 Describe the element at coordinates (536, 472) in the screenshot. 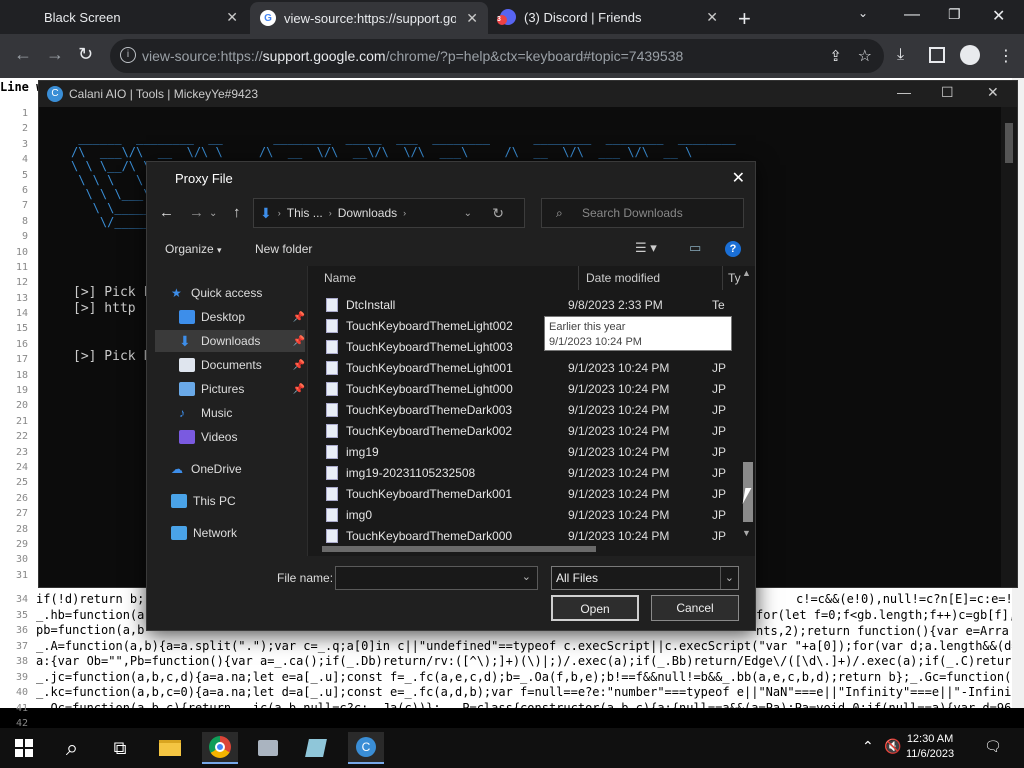

I see `file-row: img19-20231105232508 9/1/2023 10:24 PM JP` at that location.